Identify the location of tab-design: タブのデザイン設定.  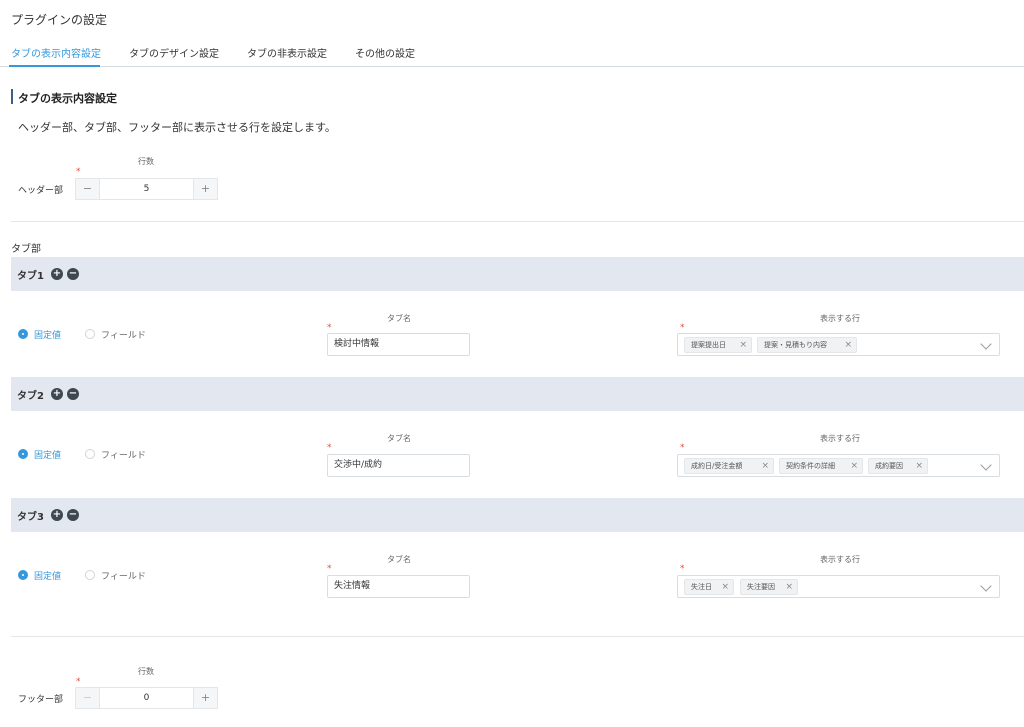
(174, 52).